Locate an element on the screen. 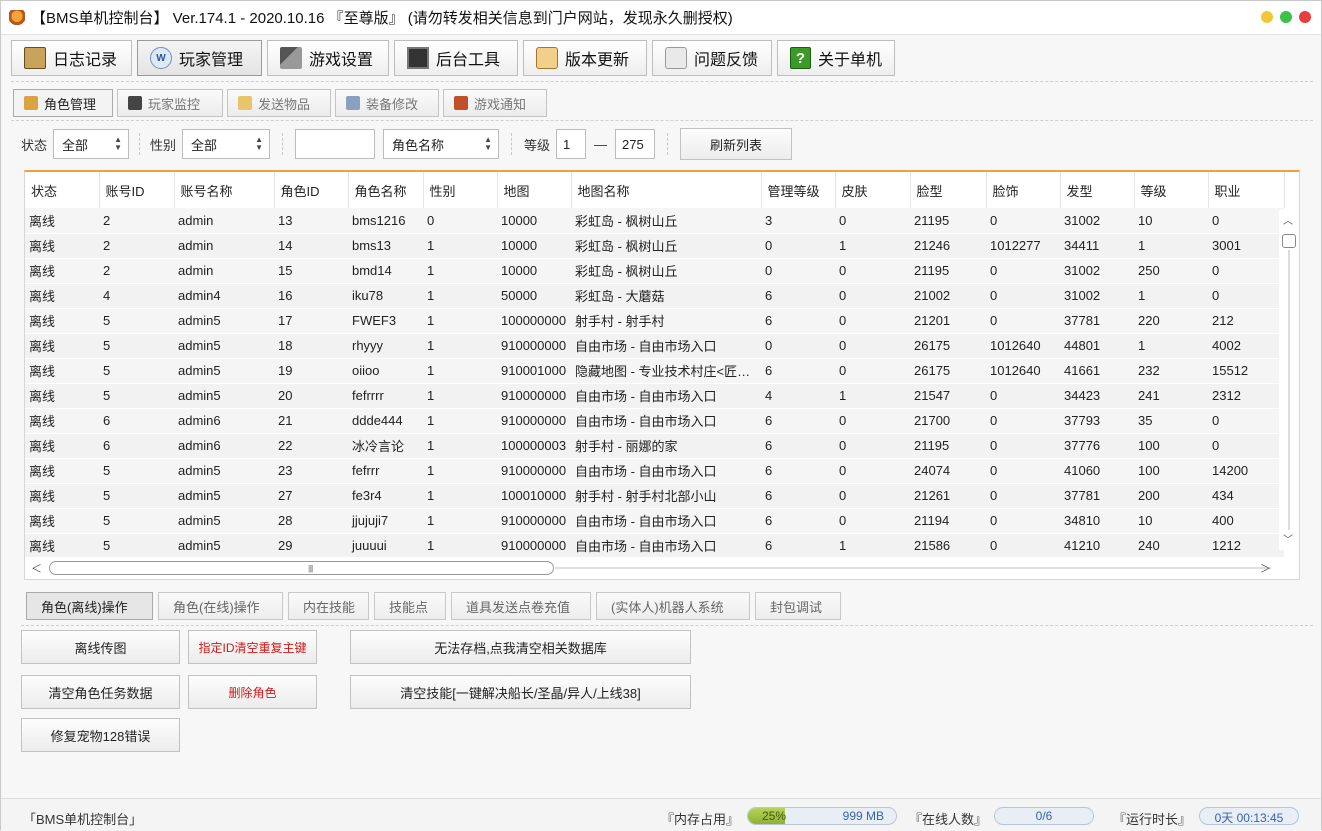  column-header: 状态 is located at coordinates (62, 190).